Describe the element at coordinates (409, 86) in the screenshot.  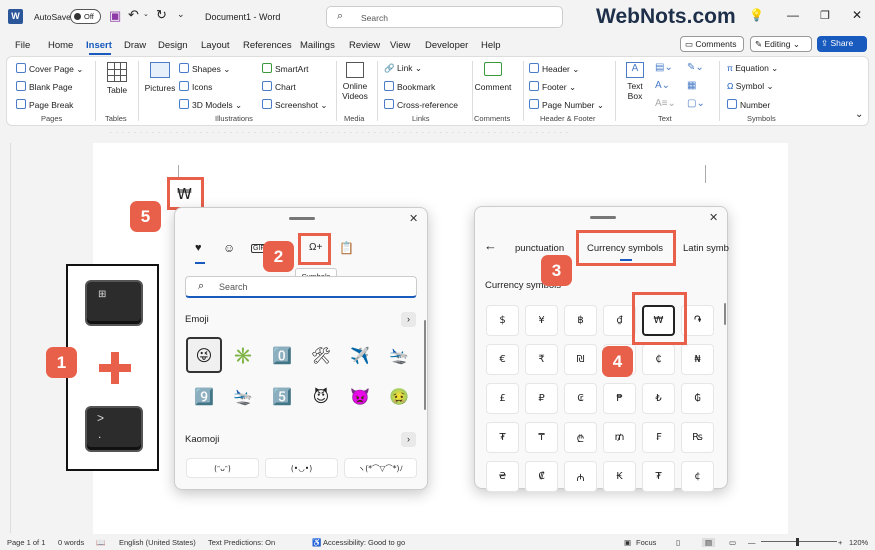
I see `bookmark-button: Bookmark` at that location.